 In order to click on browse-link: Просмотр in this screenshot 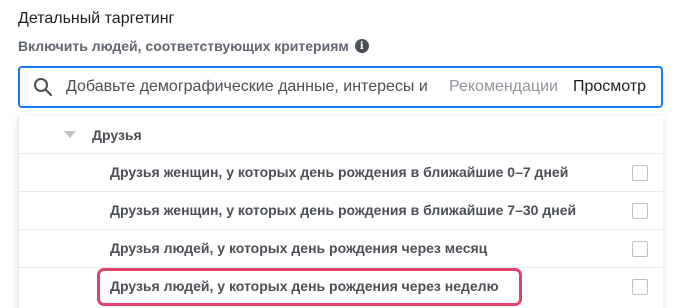, I will do `click(609, 87)`.